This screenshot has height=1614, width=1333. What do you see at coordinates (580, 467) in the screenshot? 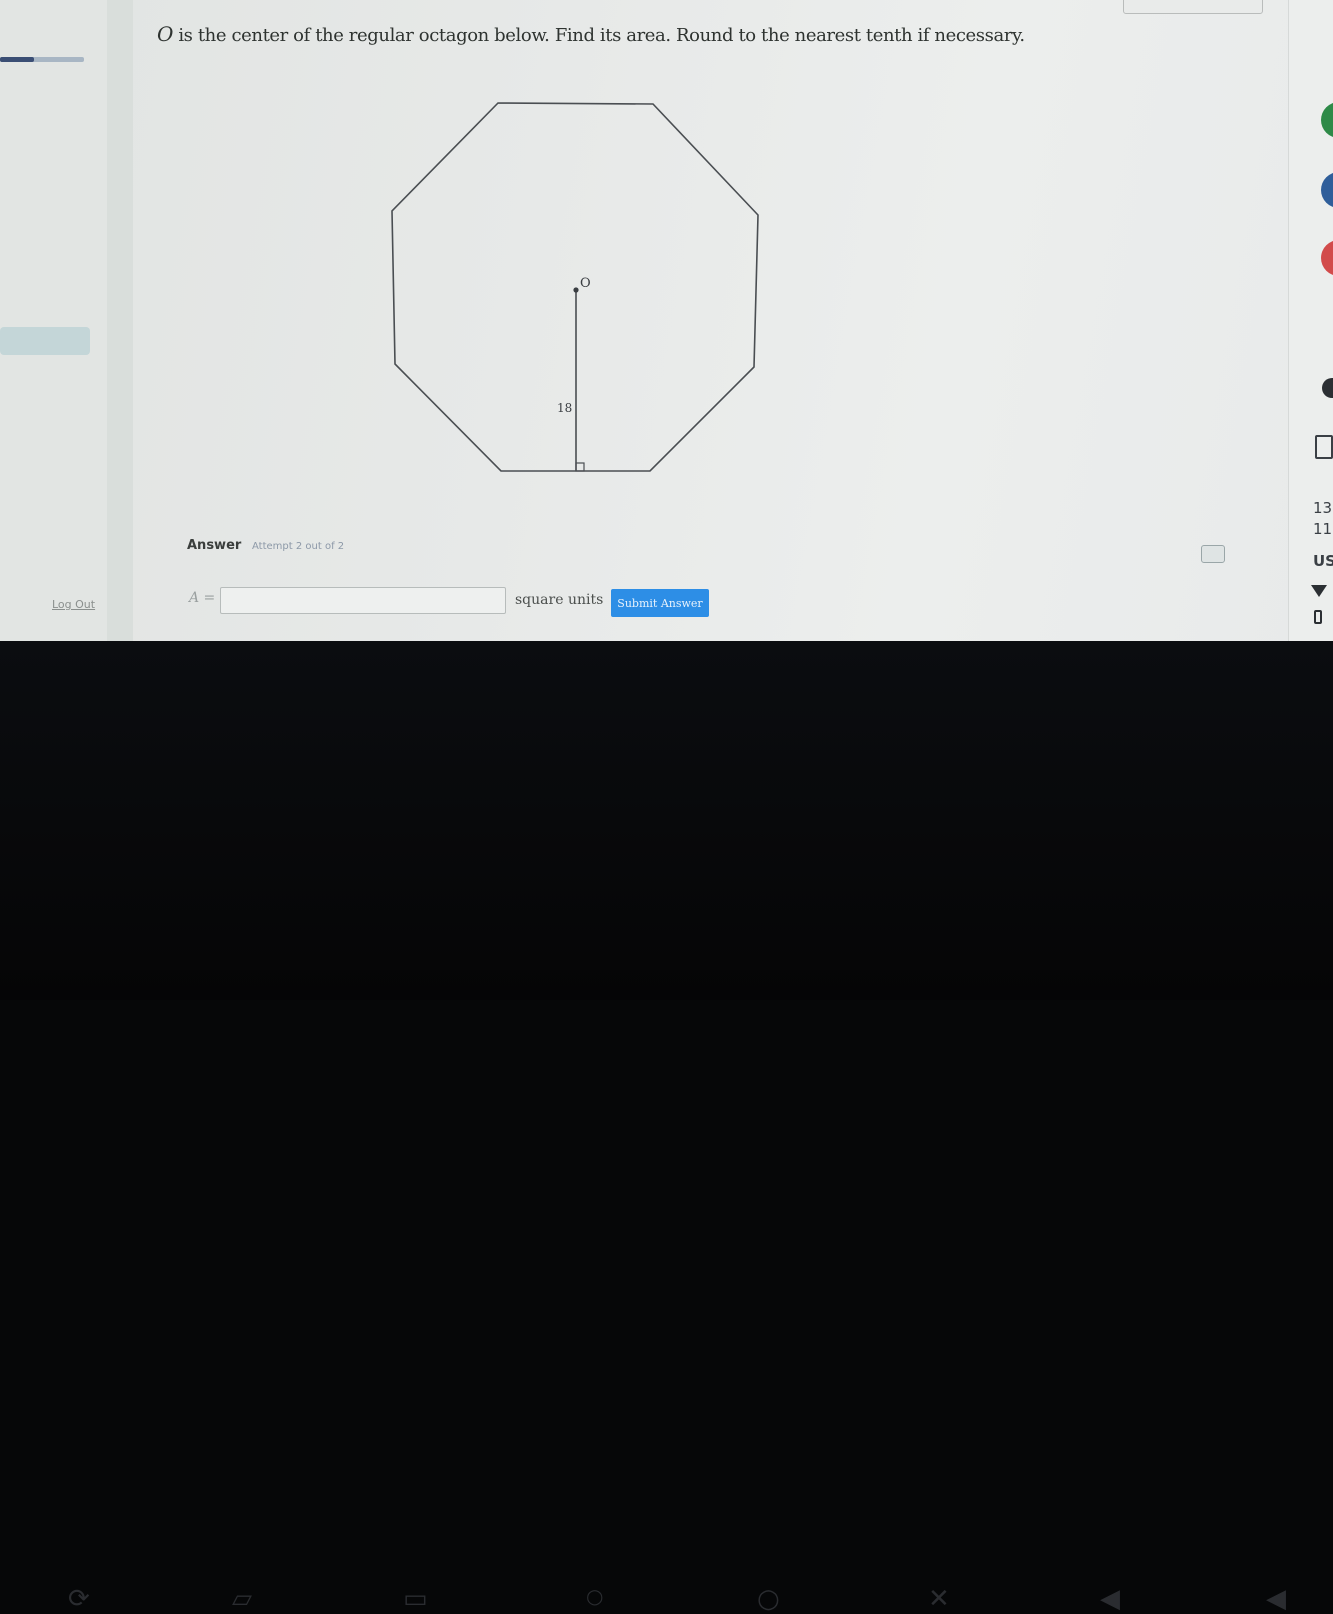
I see `right-angle-marker` at bounding box center [580, 467].